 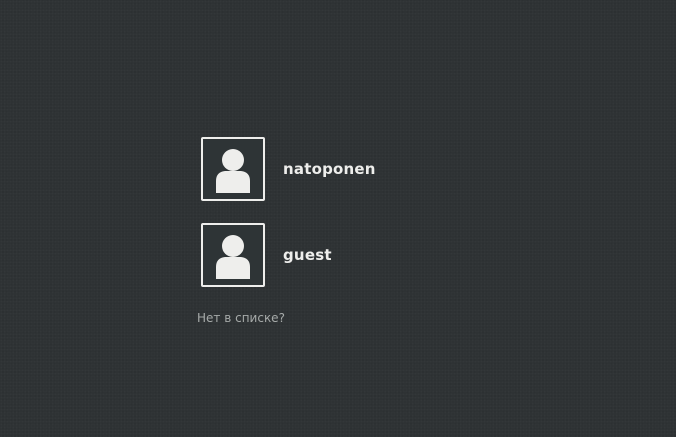 I want to click on user-name: natoponen, so click(x=329, y=169).